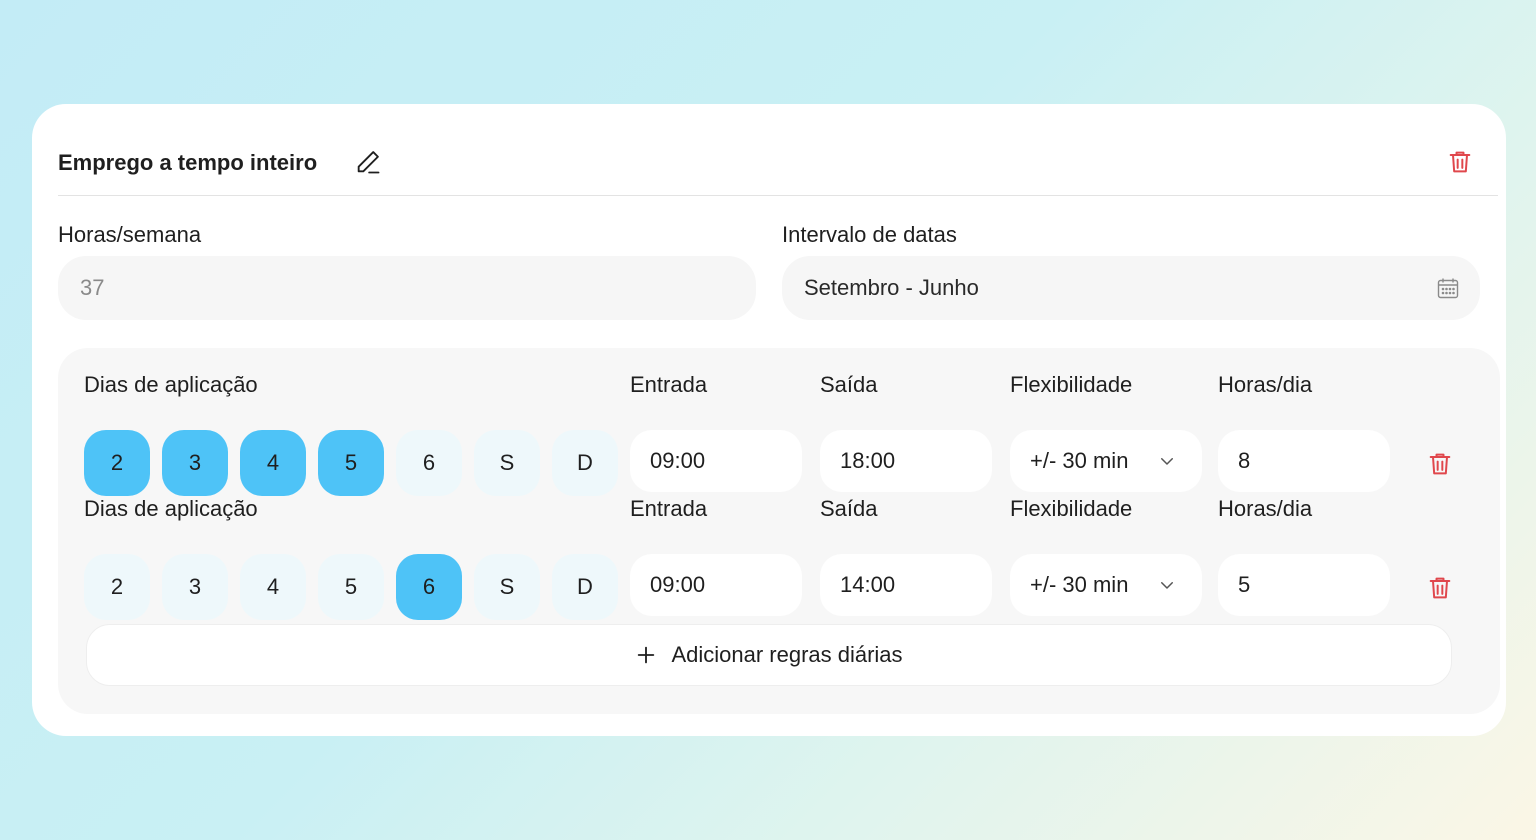  What do you see at coordinates (906, 585) in the screenshot?
I see `saida-input: 14:00` at bounding box center [906, 585].